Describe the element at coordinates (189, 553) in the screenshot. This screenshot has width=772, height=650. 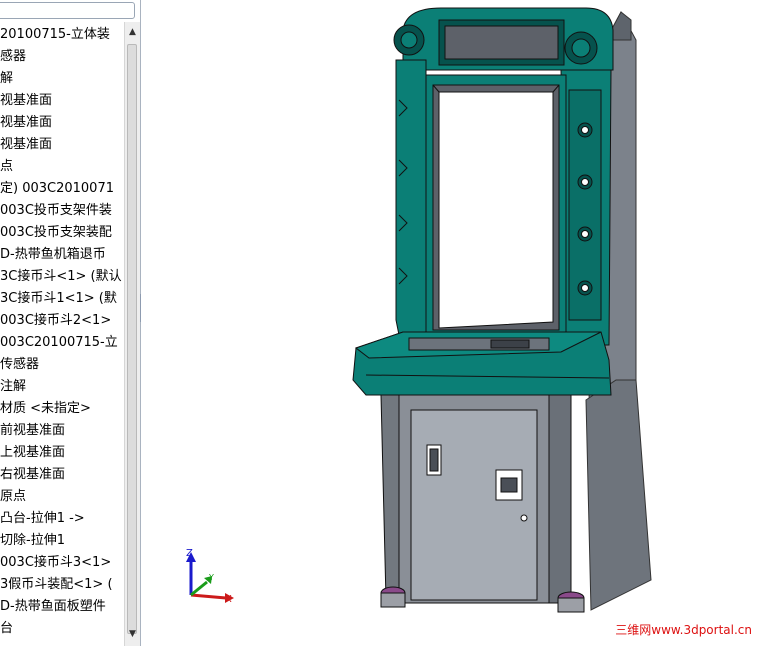
I see `axis-z-label: Z` at that location.